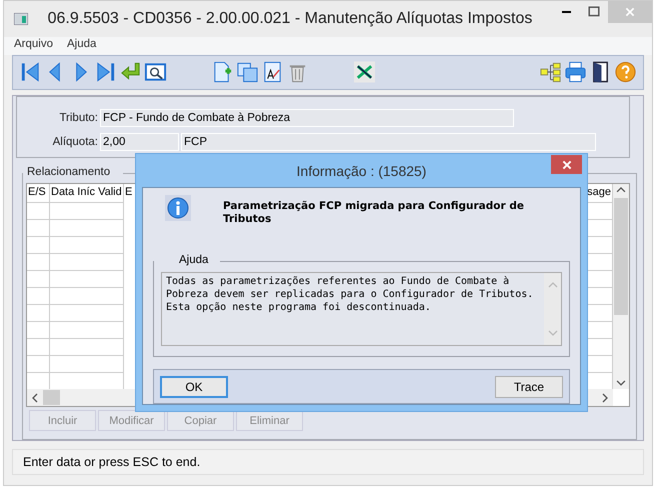 The height and width of the screenshot is (492, 656). Describe the element at coordinates (388, 142) in the screenshot. I see `input-field: FCP` at that location.